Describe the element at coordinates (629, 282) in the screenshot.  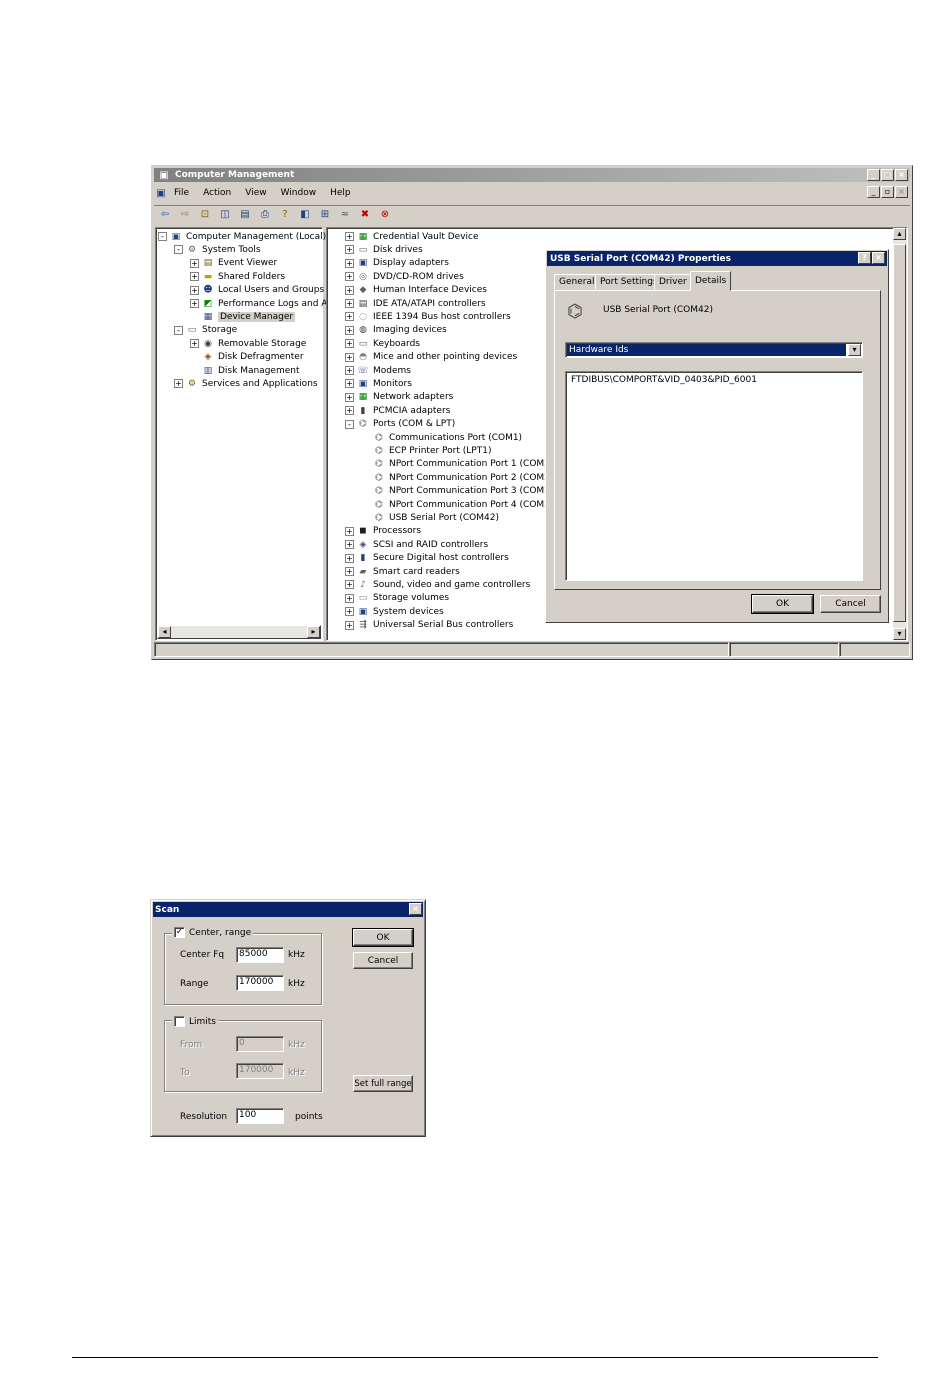
I see `tab-port-settings: Port Settings` at that location.